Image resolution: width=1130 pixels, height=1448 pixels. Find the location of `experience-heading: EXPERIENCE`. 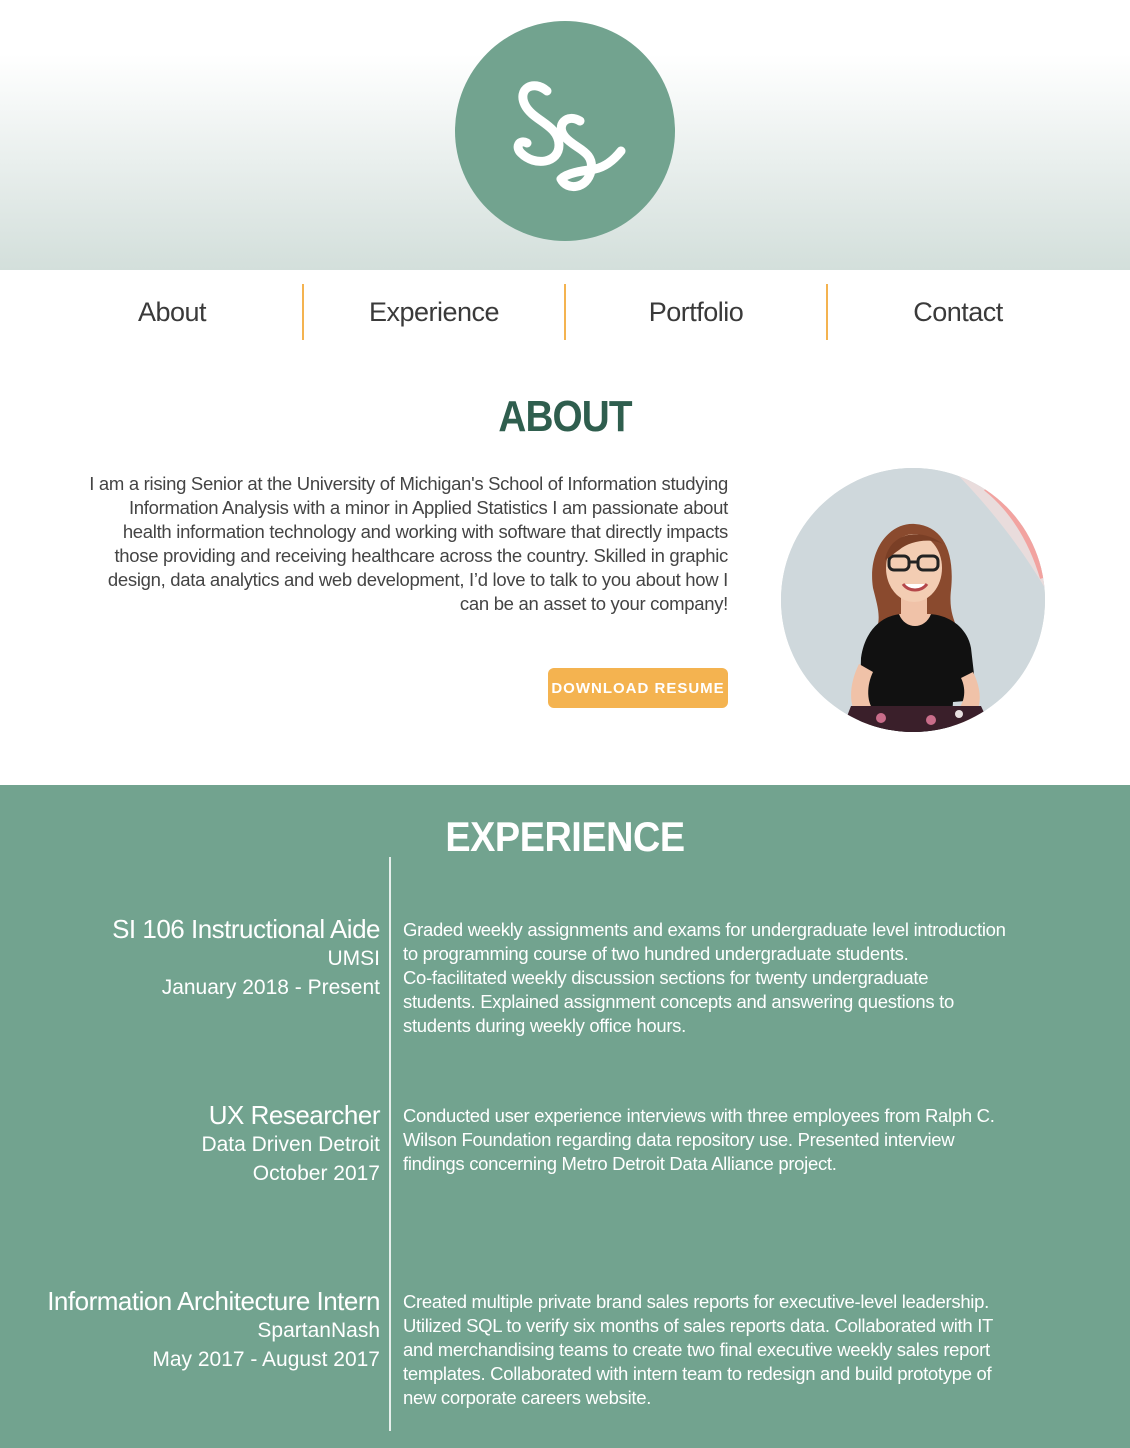

experience-heading: EXPERIENCE is located at coordinates (565, 836).